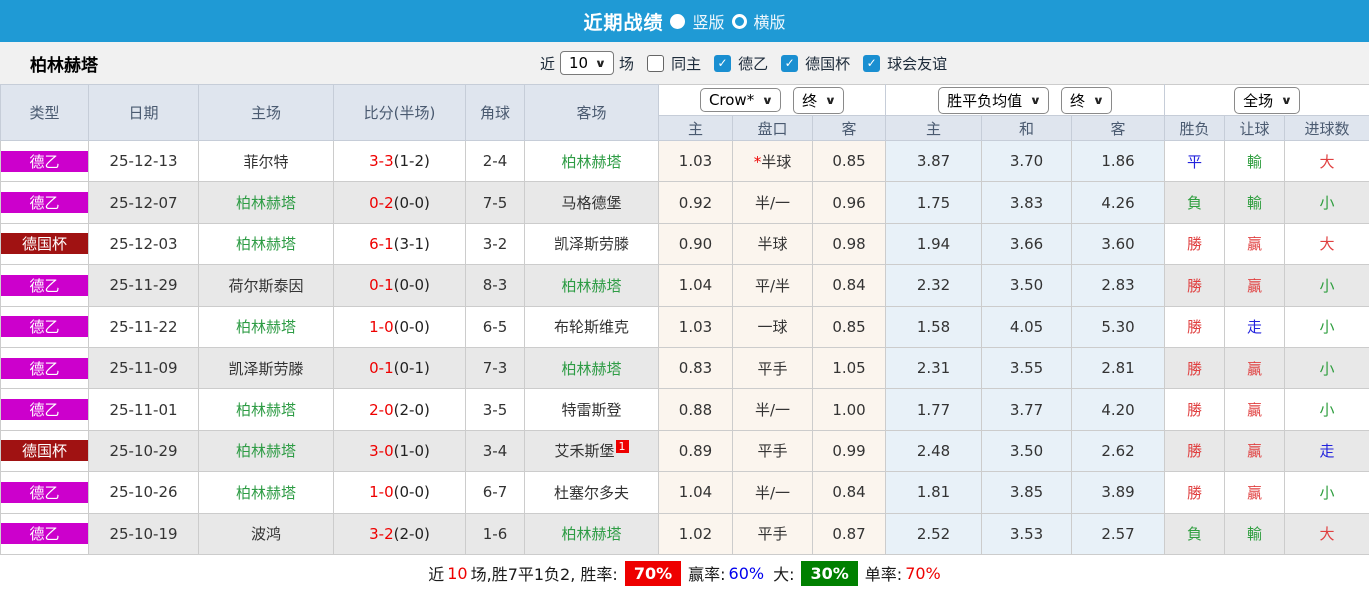  What do you see at coordinates (64, 65) in the screenshot?
I see `team-name: 柏林赫塔` at bounding box center [64, 65].